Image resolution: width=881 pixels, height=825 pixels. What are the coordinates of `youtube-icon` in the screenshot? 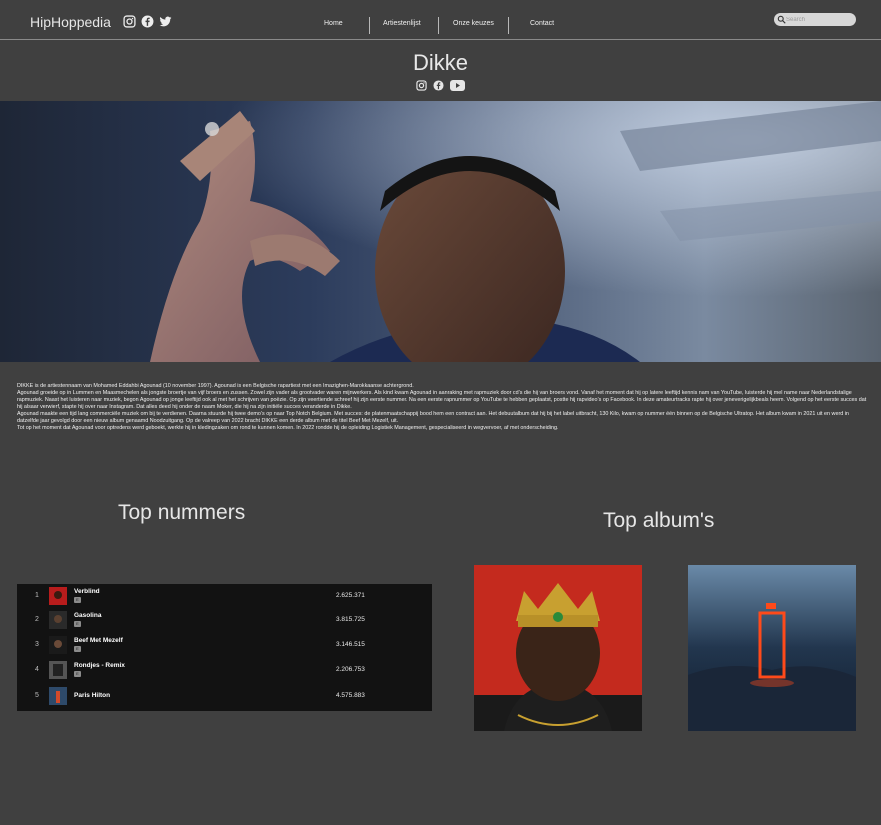 It's located at (457, 87).